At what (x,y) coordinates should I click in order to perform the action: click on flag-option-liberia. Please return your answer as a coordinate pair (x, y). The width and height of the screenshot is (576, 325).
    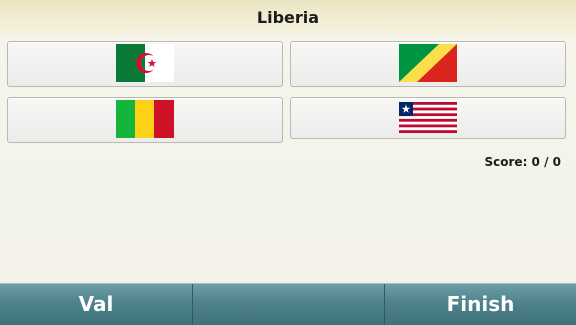
    Looking at the image, I should click on (428, 118).